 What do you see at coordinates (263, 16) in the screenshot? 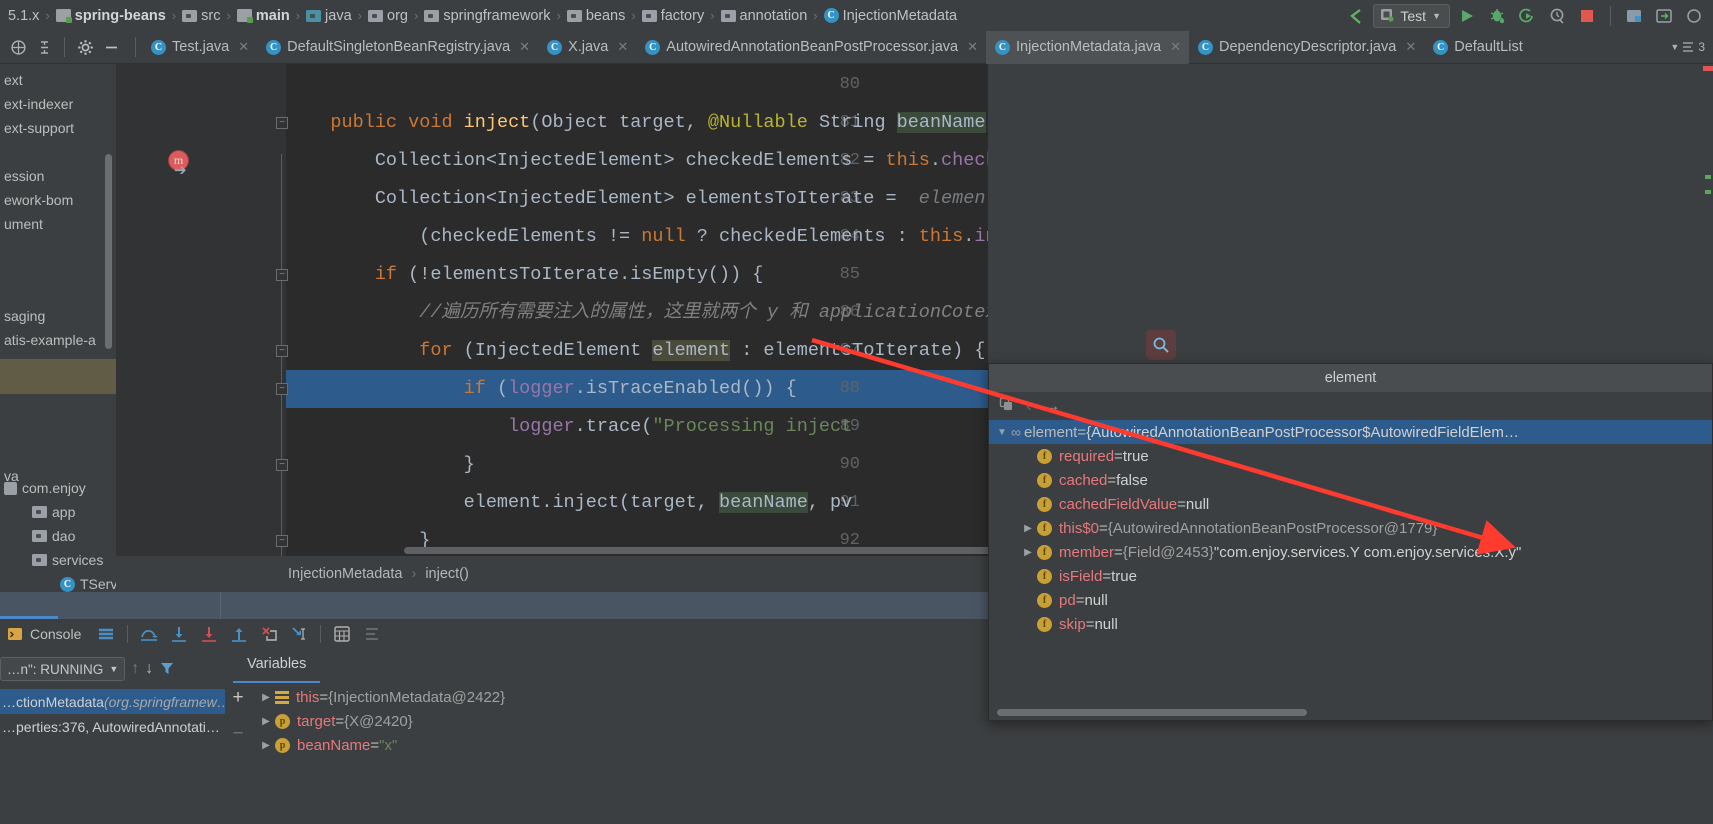
I see `breadcrumb-item: main` at bounding box center [263, 16].